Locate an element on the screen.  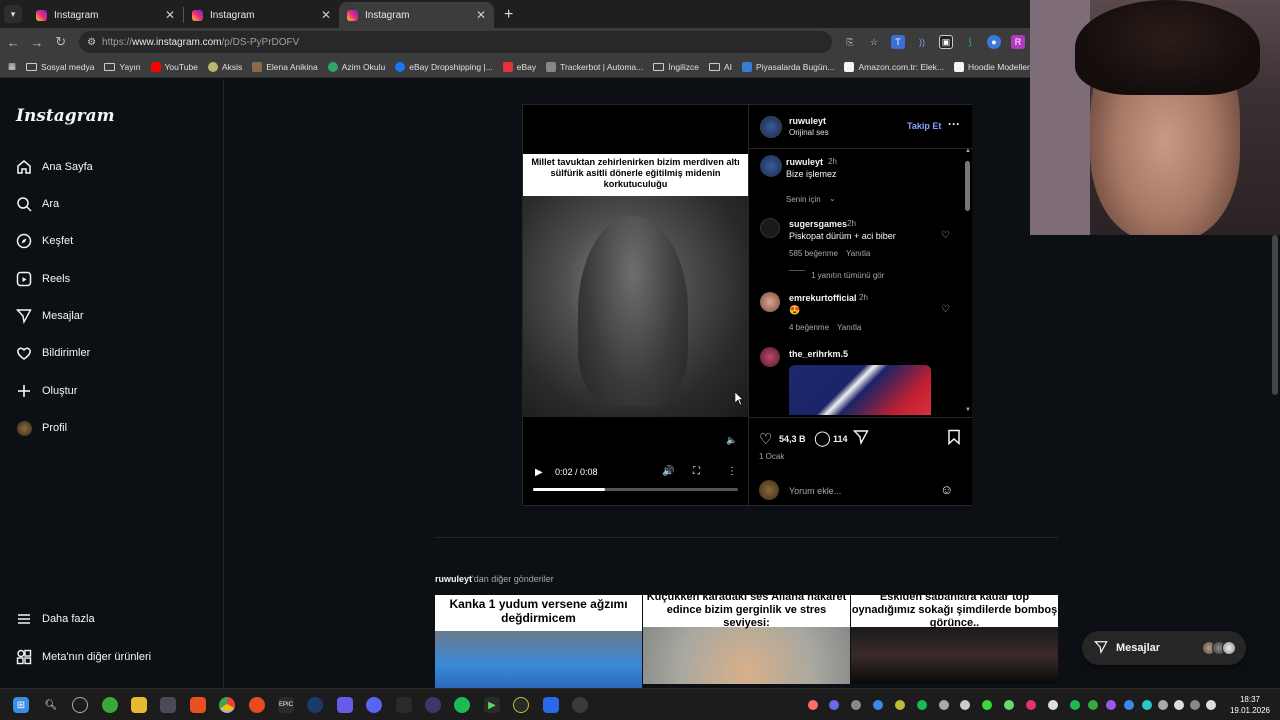
bookmark-item: Yayın is located at coordinates (122, 67).